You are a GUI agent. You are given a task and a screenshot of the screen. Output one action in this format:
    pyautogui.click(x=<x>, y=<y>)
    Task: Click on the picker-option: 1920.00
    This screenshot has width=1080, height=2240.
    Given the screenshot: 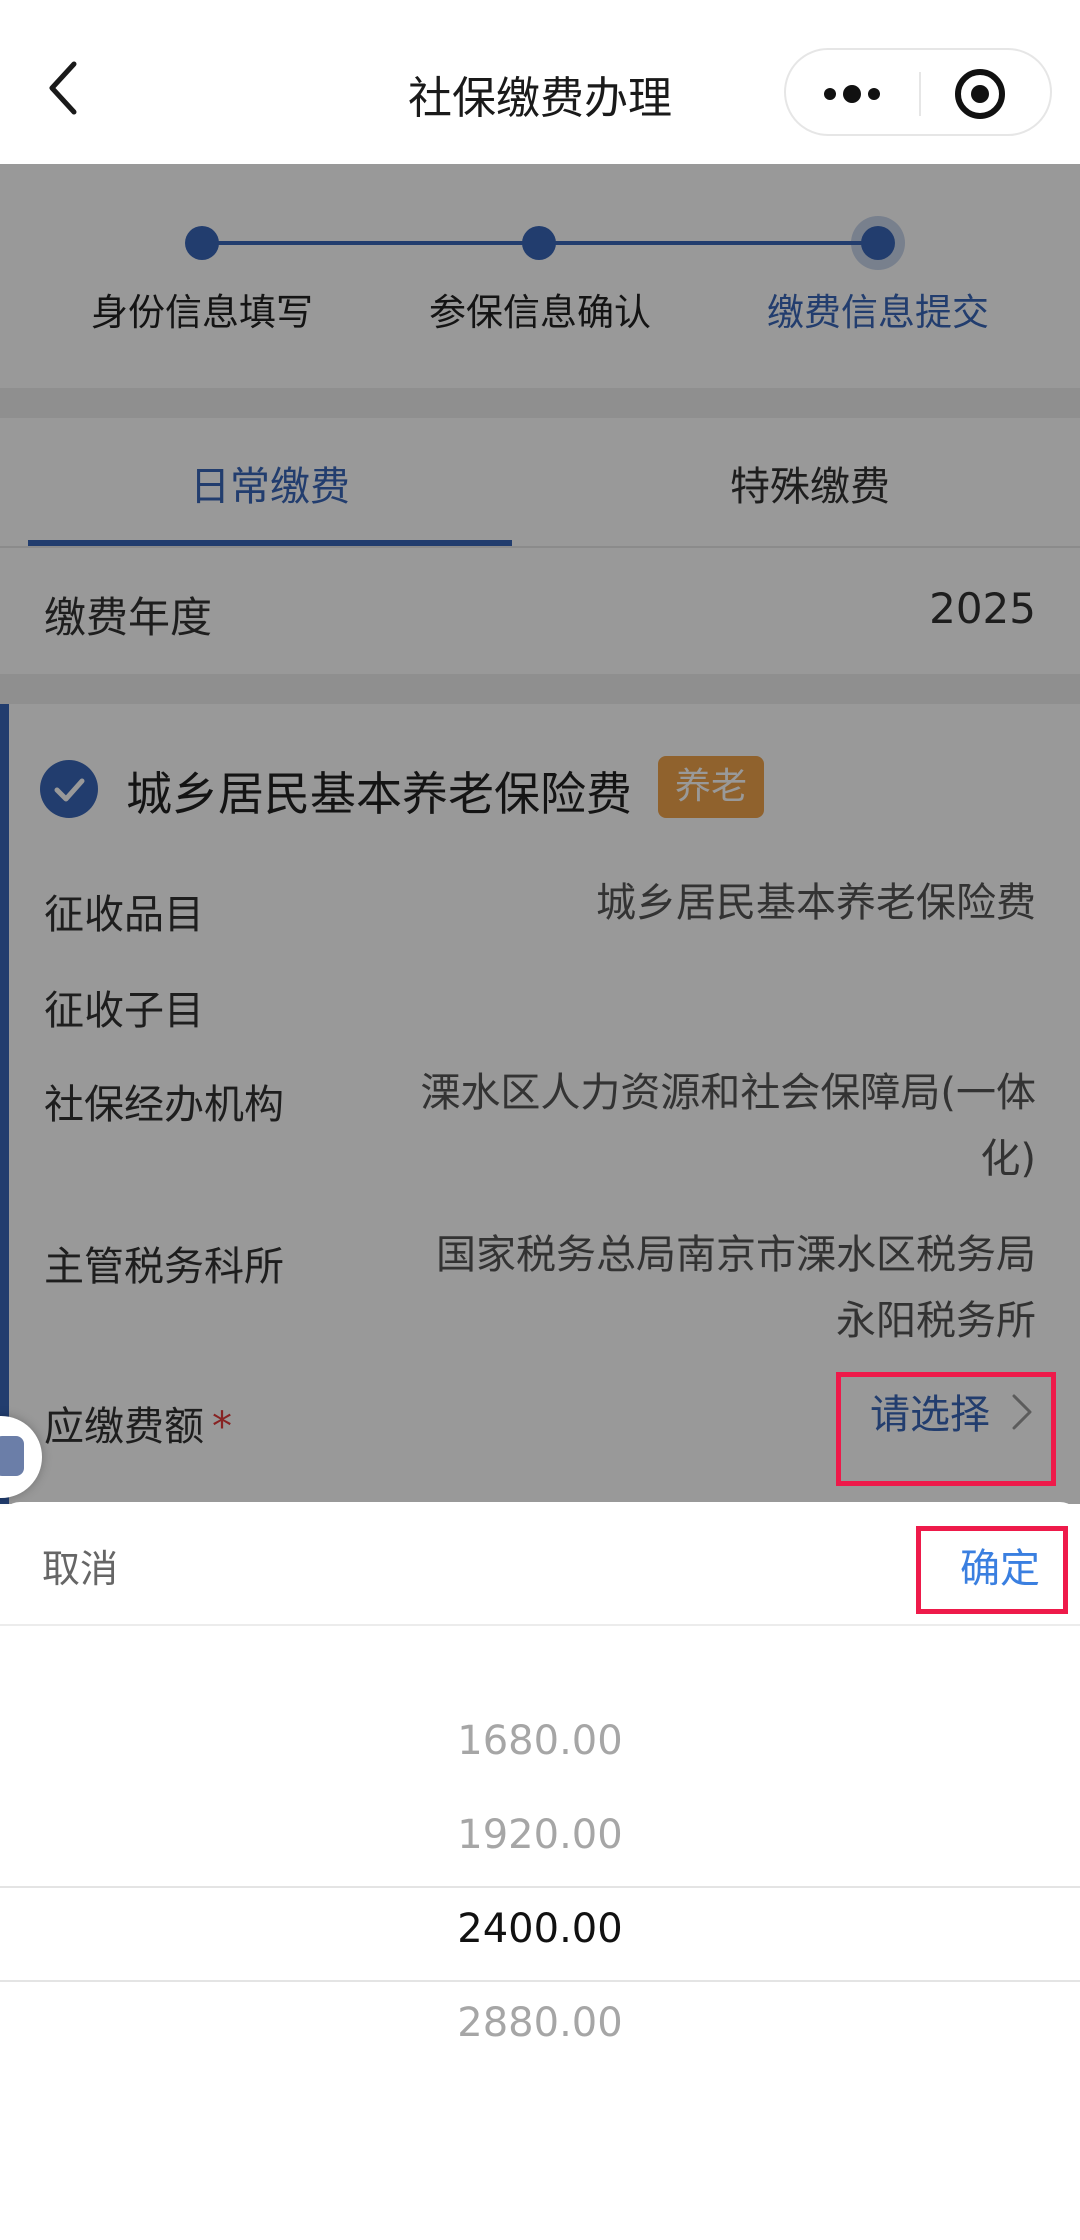 What is the action you would take?
    pyautogui.click(x=540, y=1835)
    